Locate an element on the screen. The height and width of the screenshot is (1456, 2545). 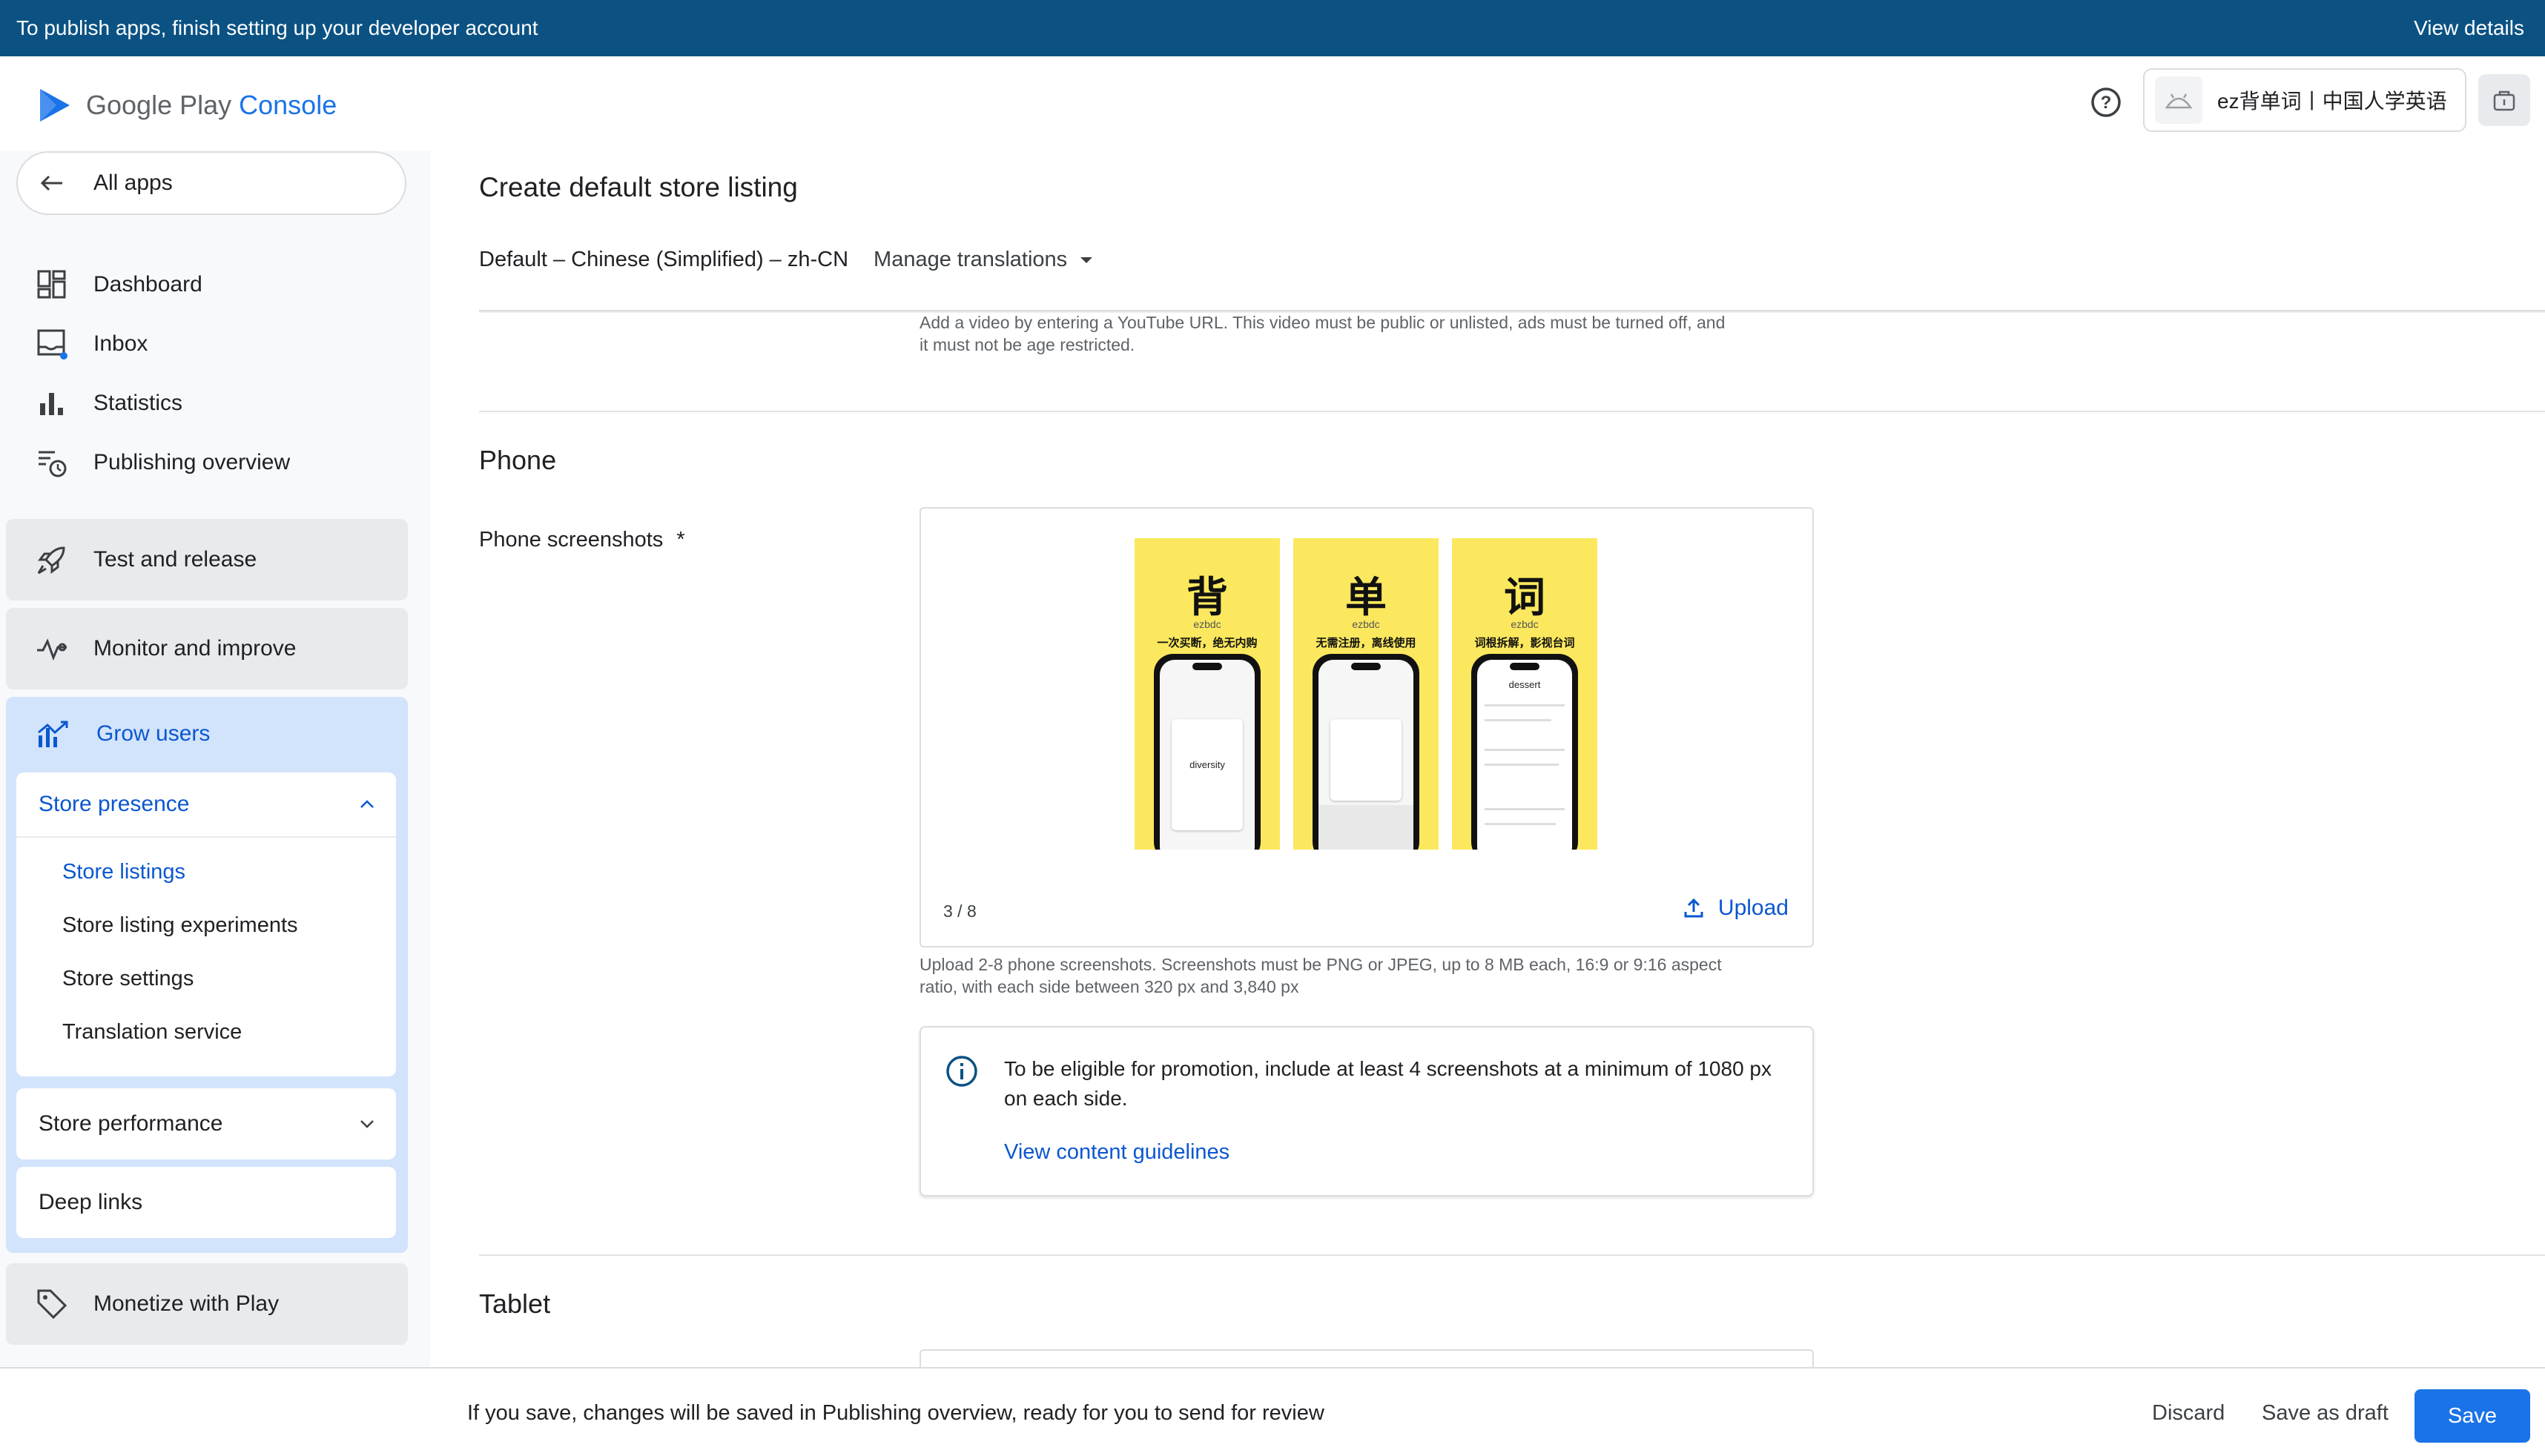
sidebar-group-test-and-release: Test and release is located at coordinates (207, 559).